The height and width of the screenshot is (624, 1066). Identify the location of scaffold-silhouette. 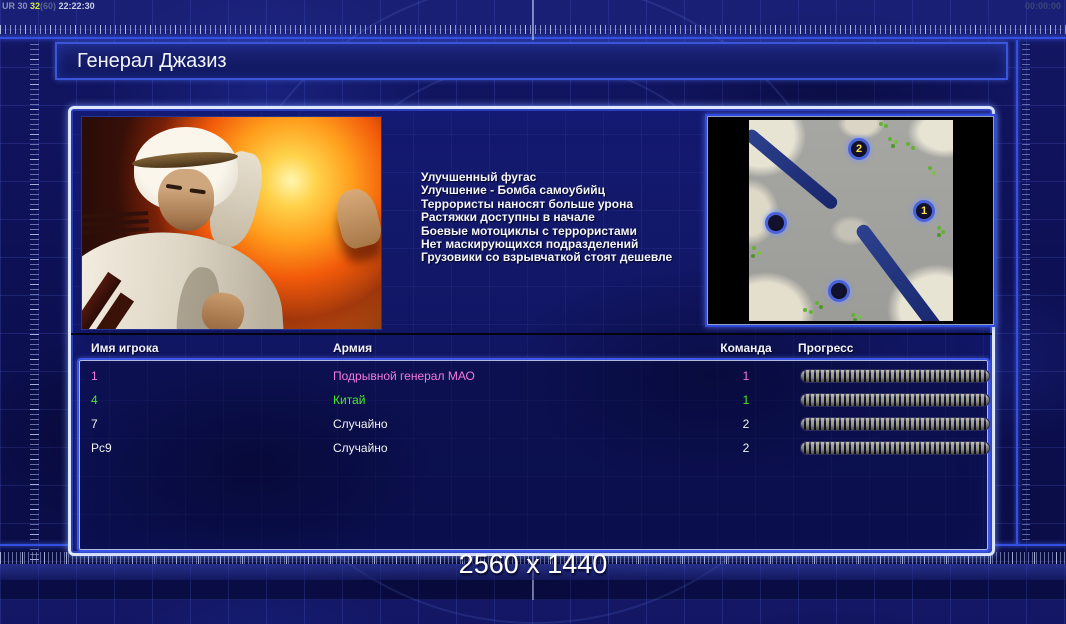
(115, 215).